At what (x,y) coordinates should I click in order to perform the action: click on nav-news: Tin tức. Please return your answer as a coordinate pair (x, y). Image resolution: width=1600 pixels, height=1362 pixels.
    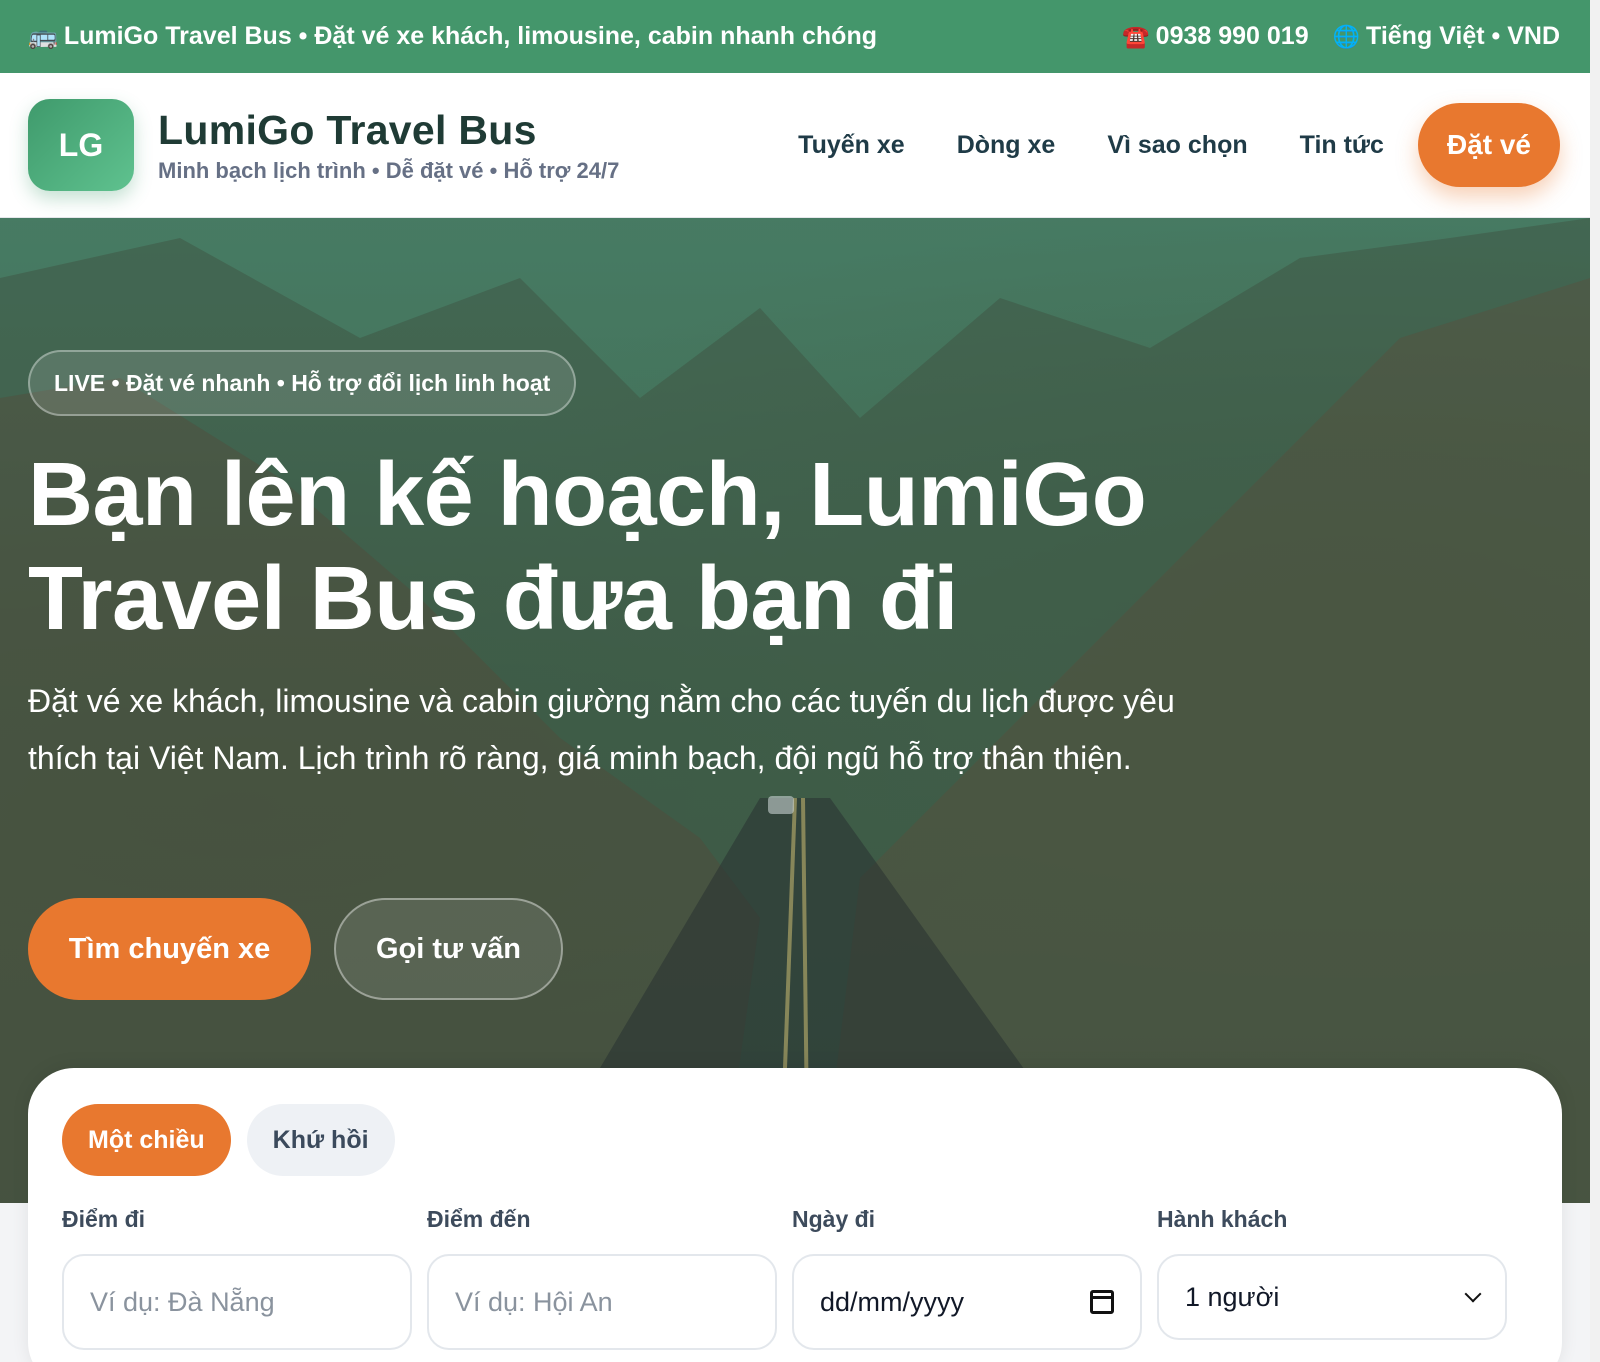
    Looking at the image, I should click on (1342, 145).